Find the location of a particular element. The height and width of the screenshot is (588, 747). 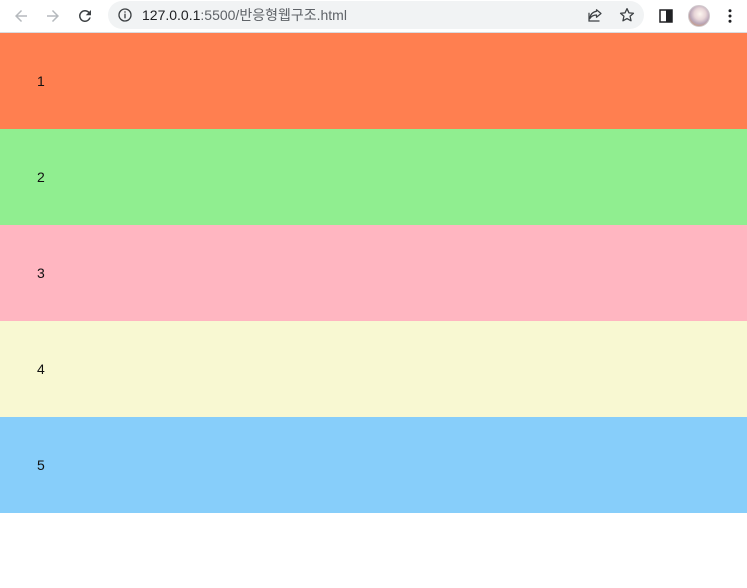

info-icon is located at coordinates (125, 15).